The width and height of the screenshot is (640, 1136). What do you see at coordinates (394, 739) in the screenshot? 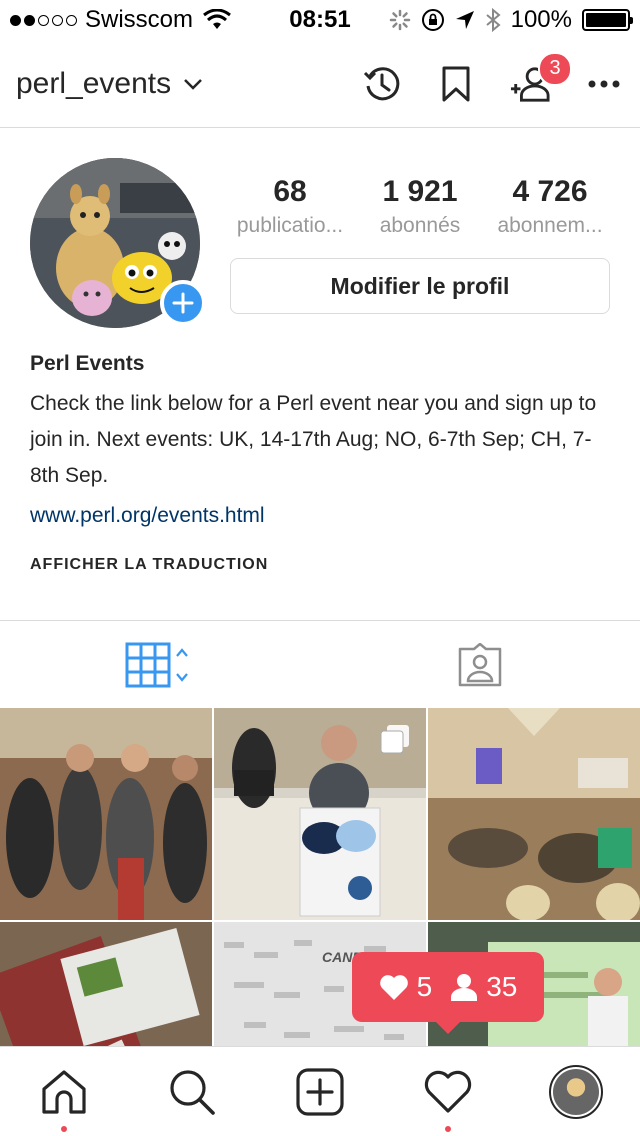
I see `multiple-photos-icon` at bounding box center [394, 739].